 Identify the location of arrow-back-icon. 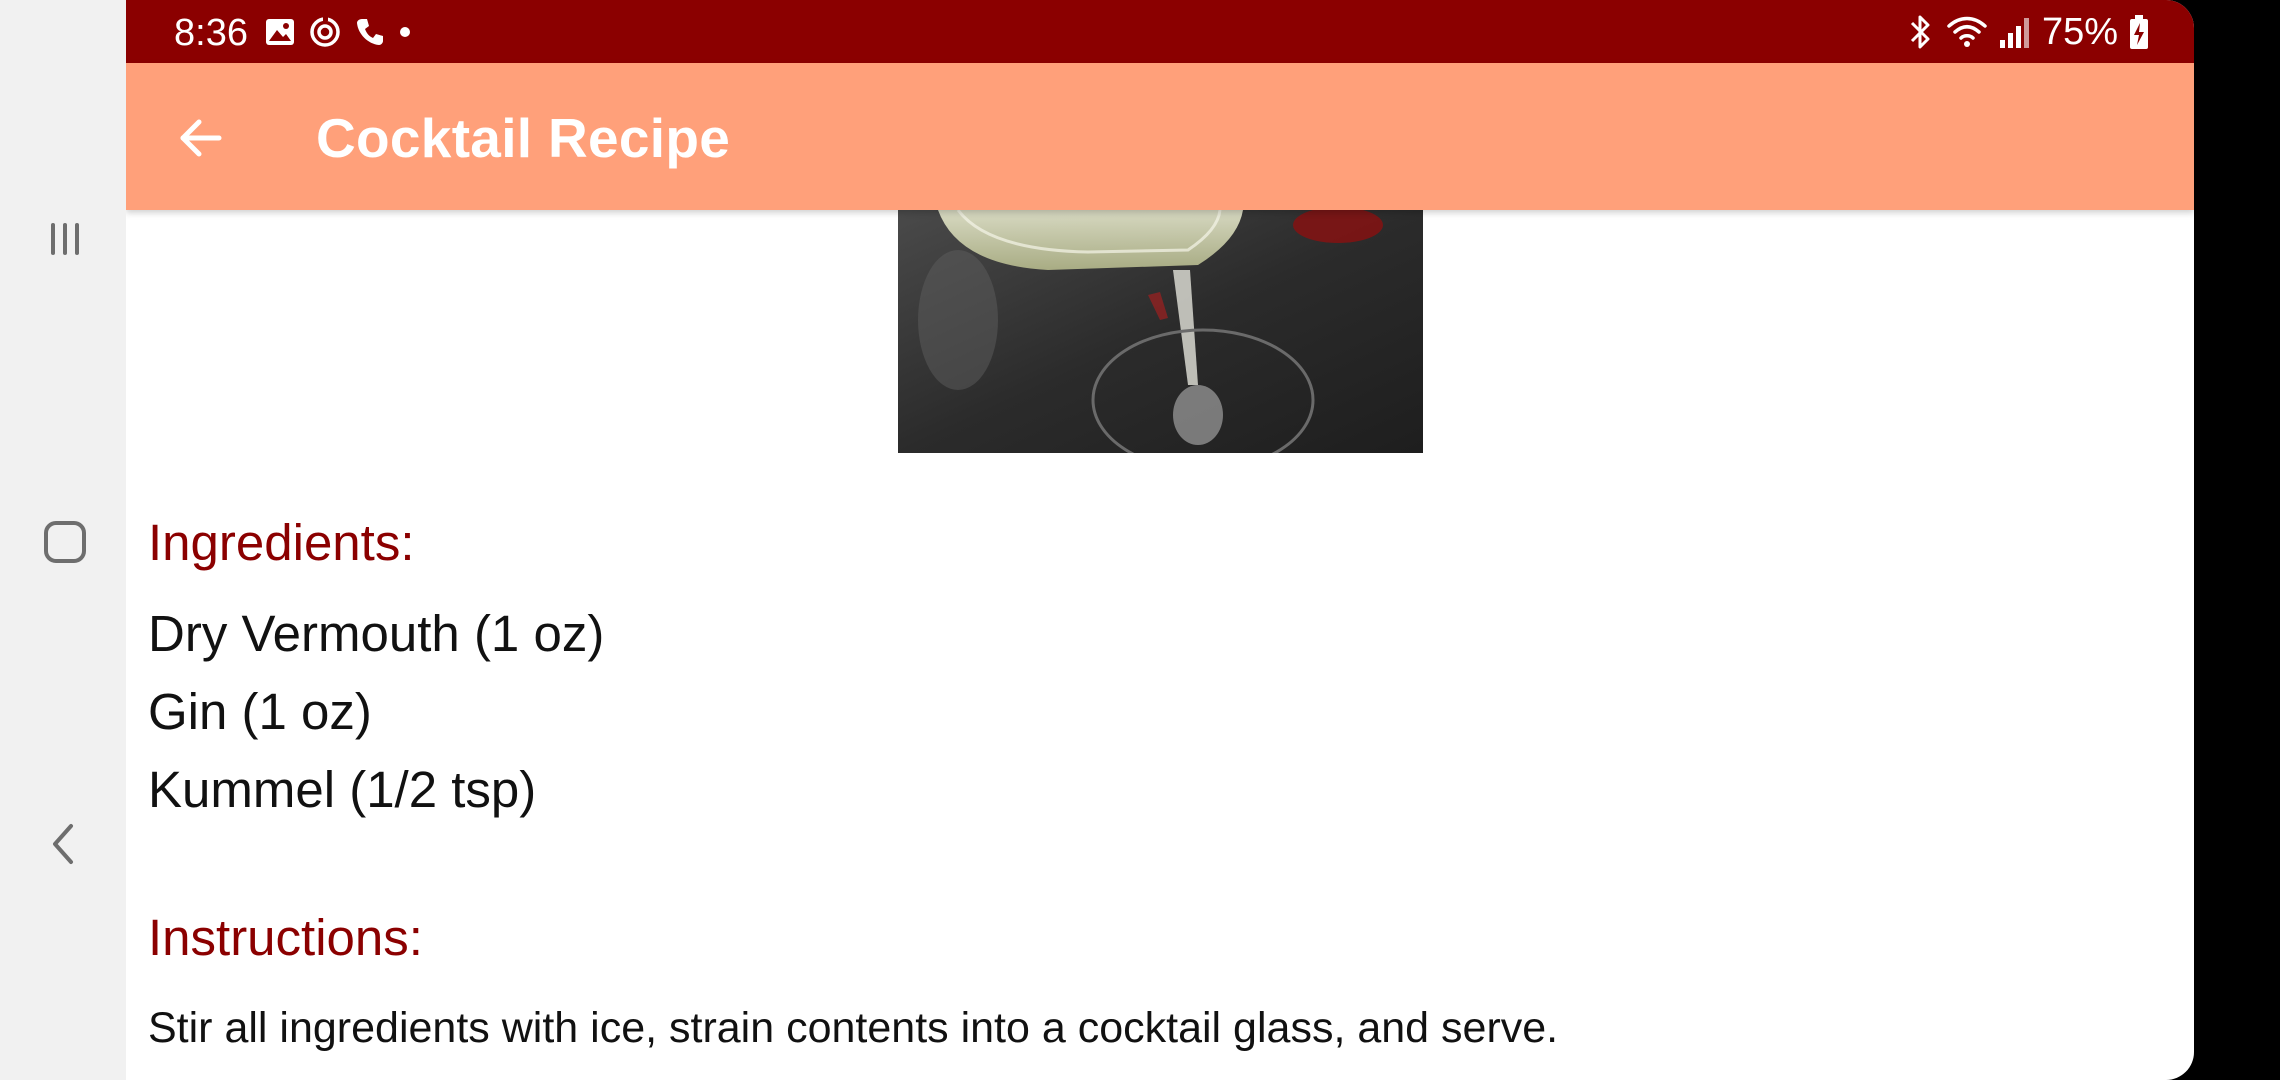
(201, 138).